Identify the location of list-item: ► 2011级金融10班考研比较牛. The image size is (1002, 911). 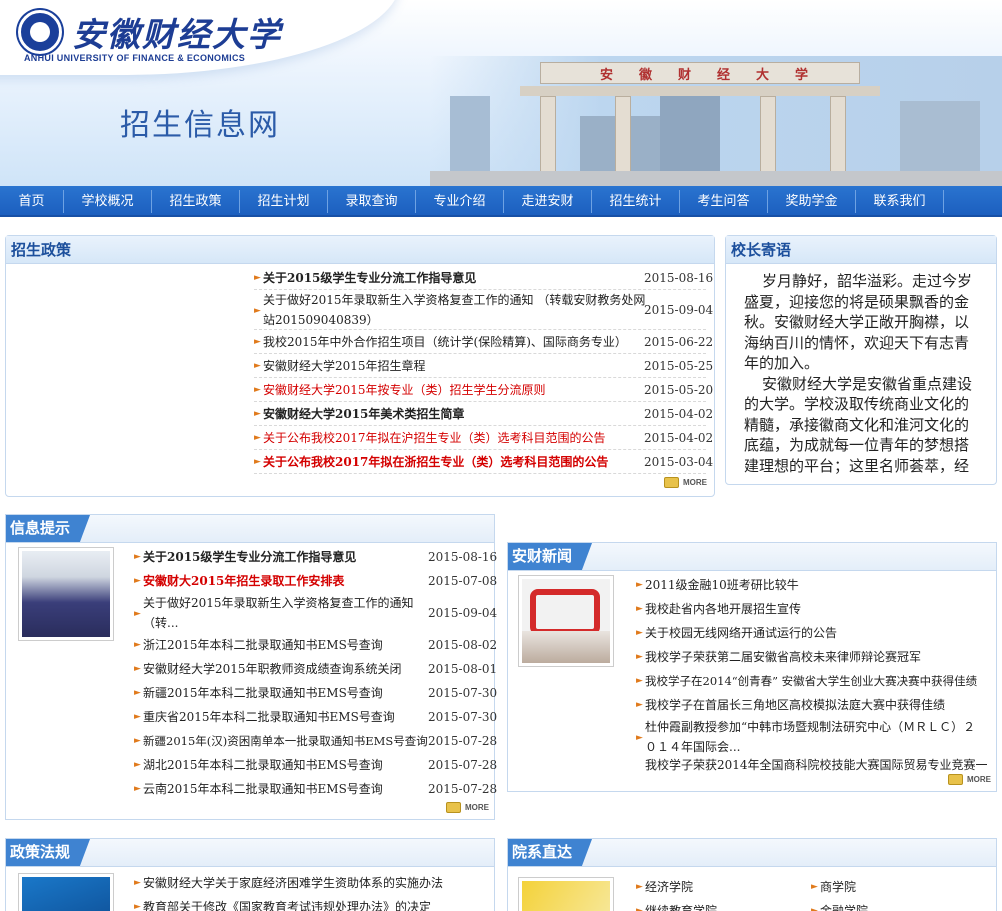
(813, 585).